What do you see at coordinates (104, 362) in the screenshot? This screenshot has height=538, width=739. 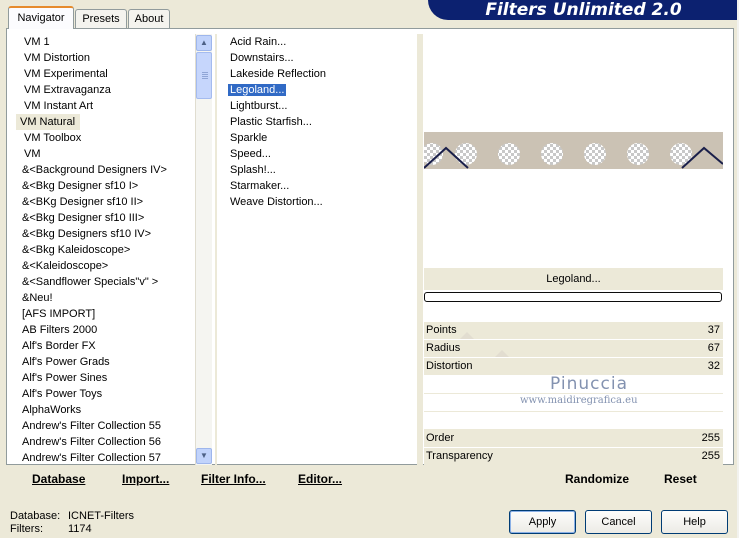 I see `category-item: Alf's Power Grads` at bounding box center [104, 362].